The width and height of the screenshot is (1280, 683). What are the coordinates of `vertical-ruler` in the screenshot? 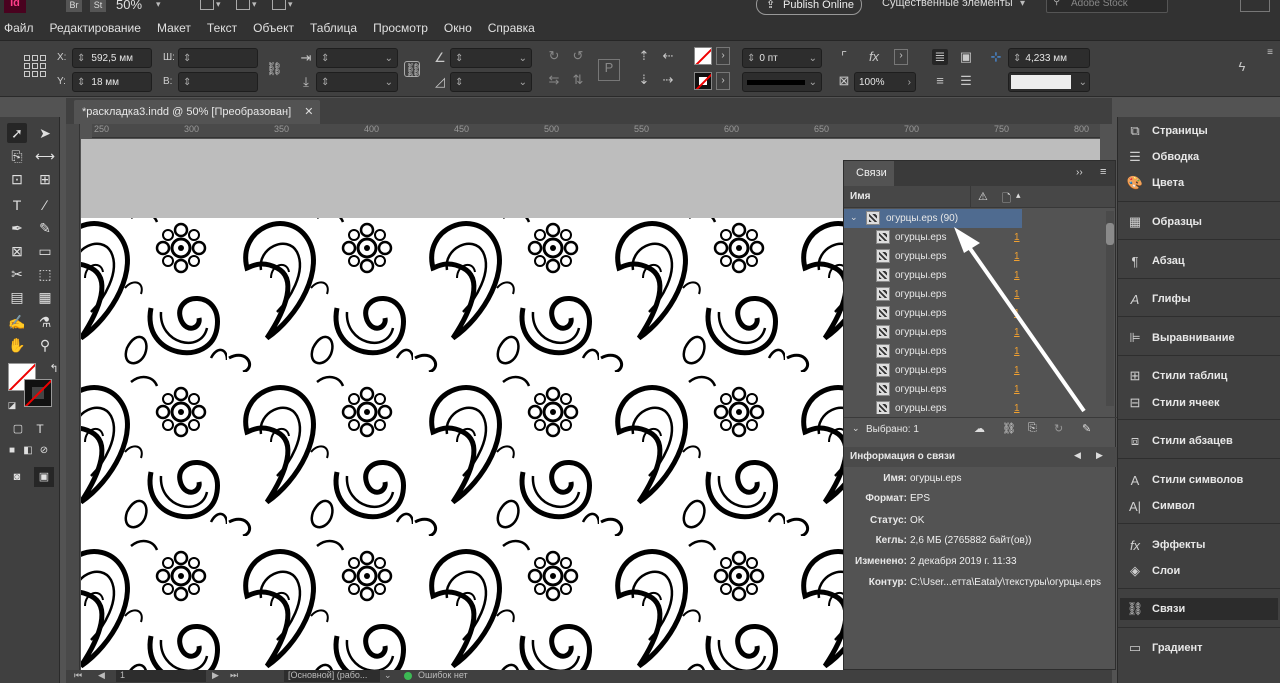 It's located at (73, 397).